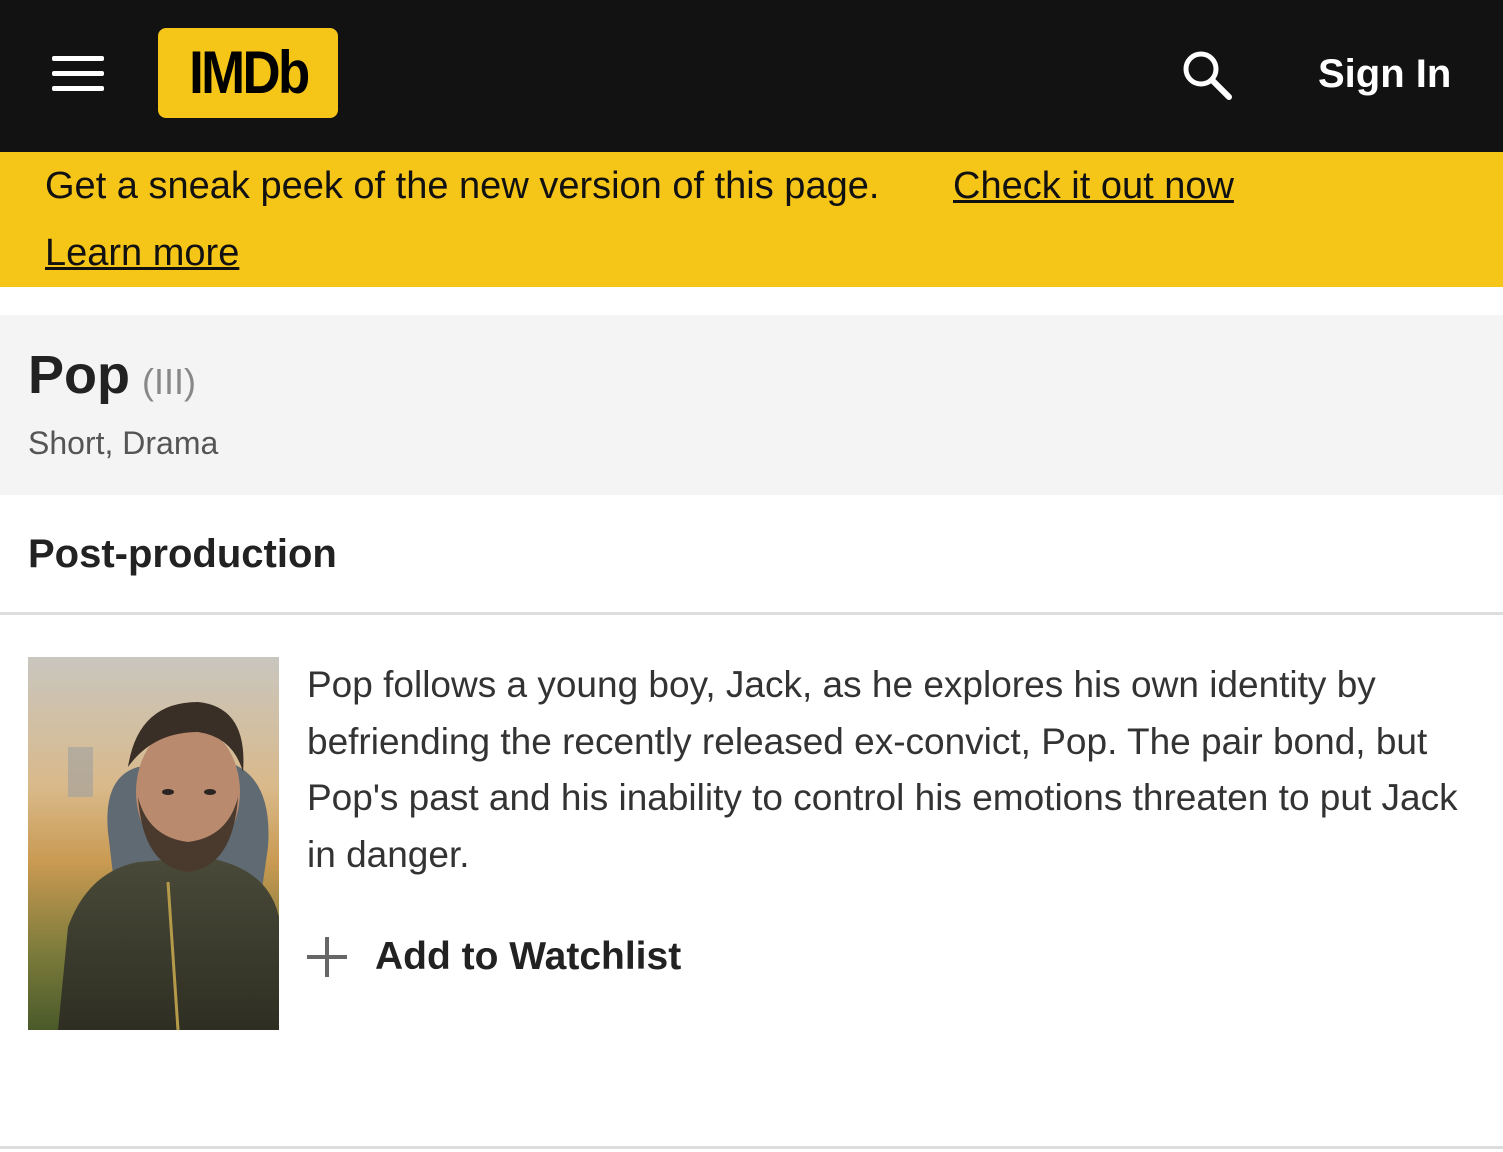 The image size is (1503, 1152). What do you see at coordinates (327, 957) in the screenshot?
I see `plus-icon` at bounding box center [327, 957].